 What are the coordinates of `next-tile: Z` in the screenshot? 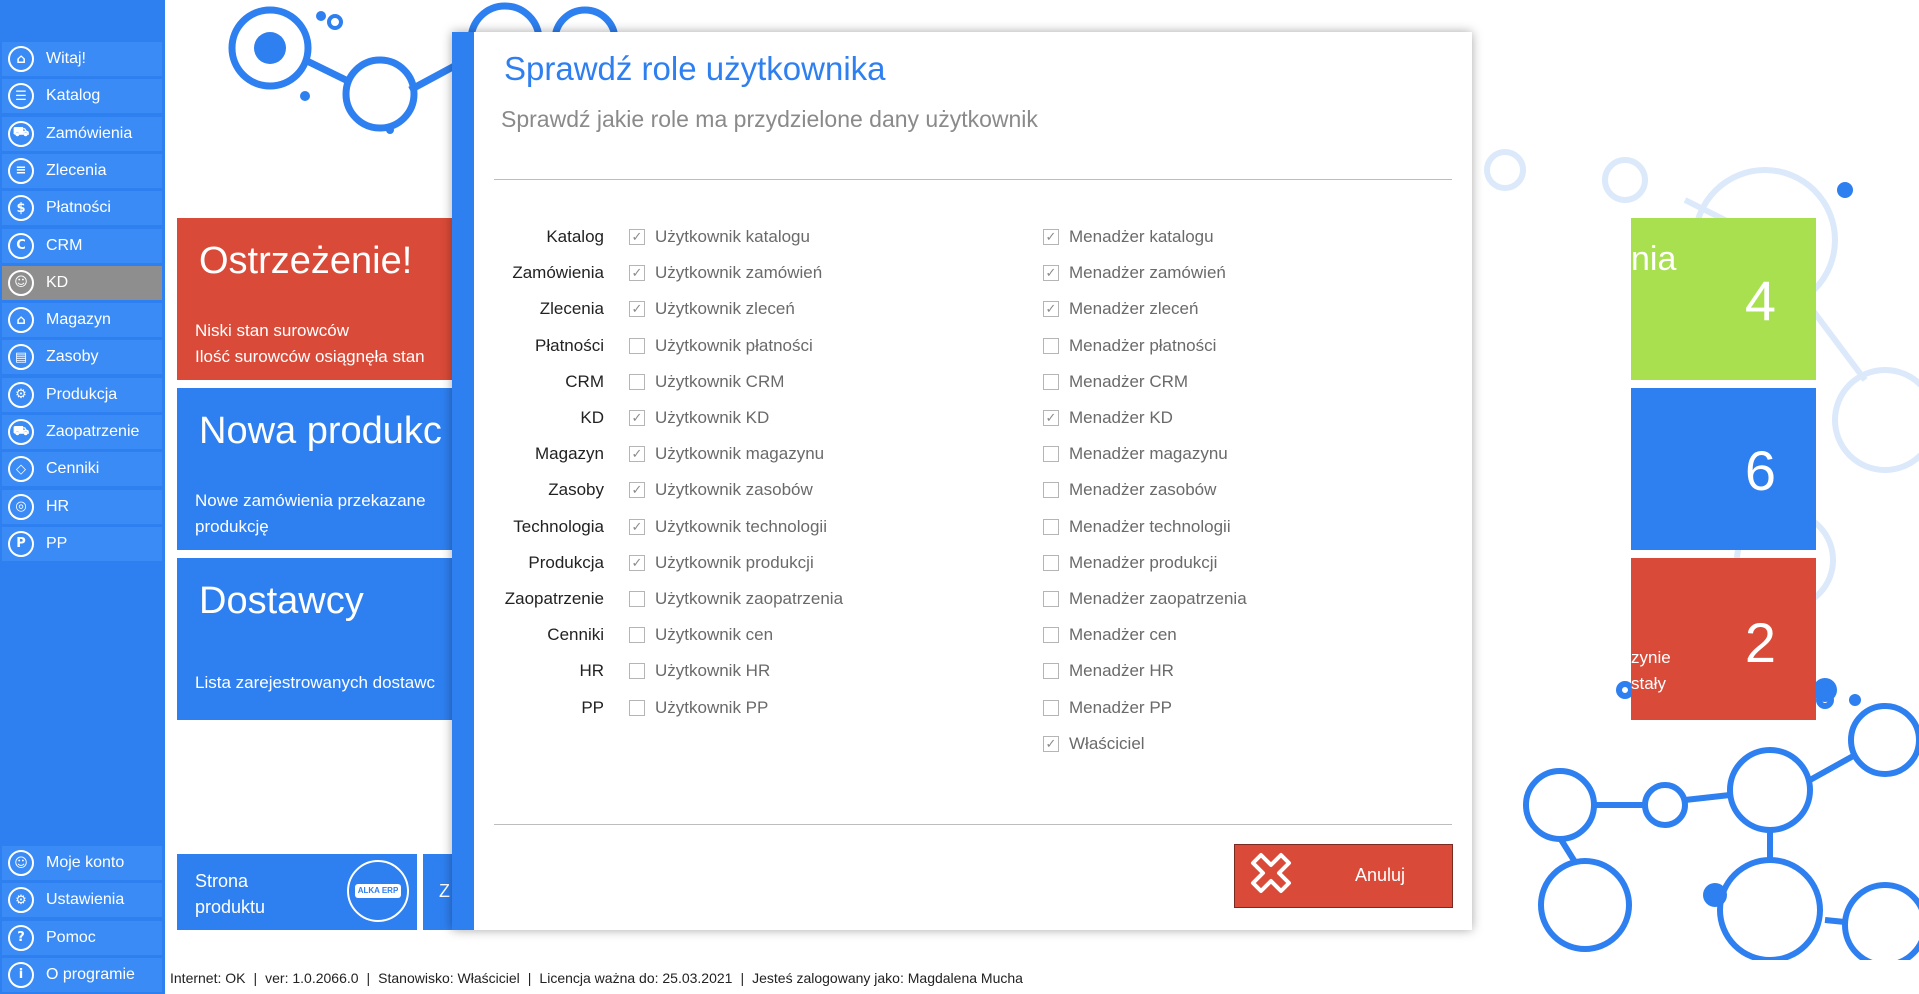 It's located at (438, 892).